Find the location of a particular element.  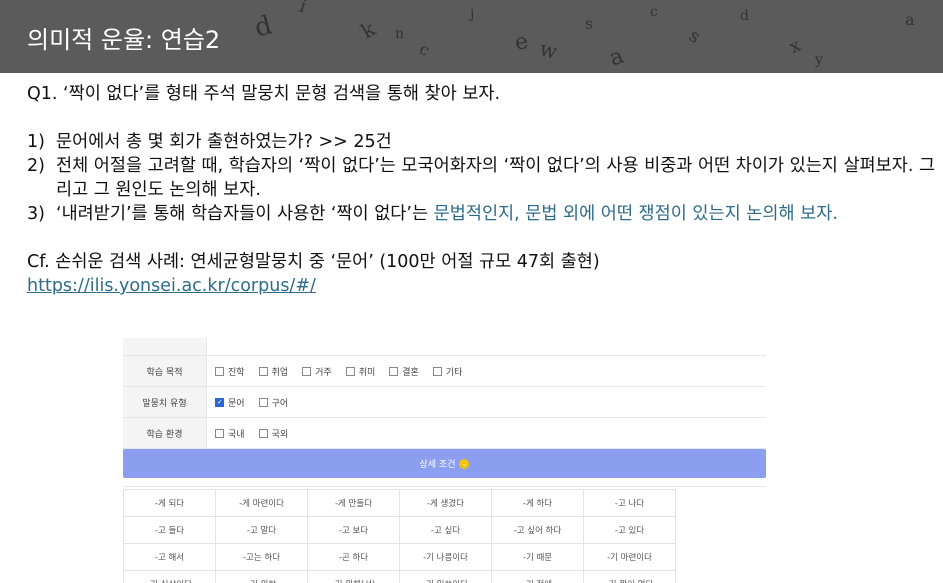

pattern-cell: -게 하다 is located at coordinates (537, 503).